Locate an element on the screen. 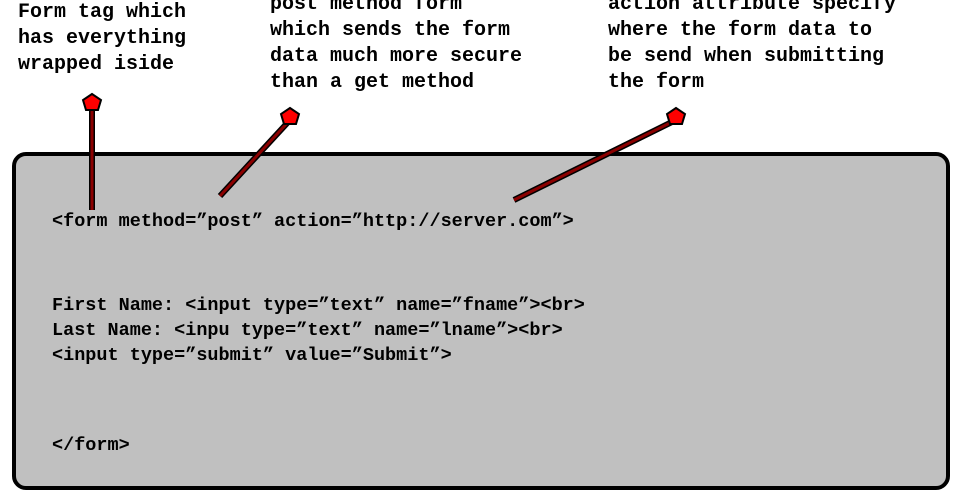 The width and height of the screenshot is (960, 500). code-form-close: </form> is located at coordinates (91, 445).